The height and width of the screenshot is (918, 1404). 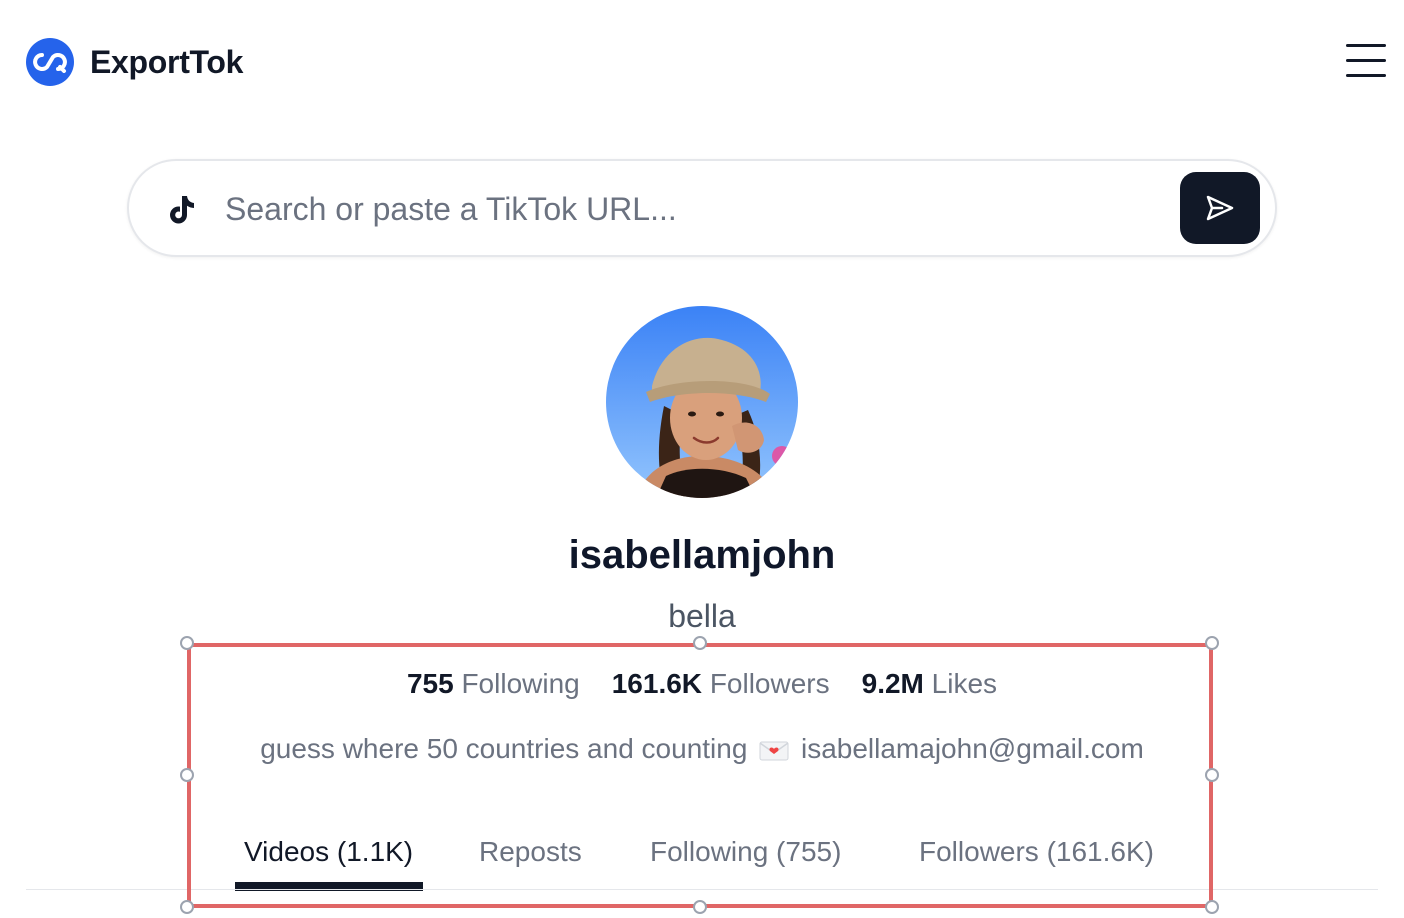 I want to click on resize-handle-left, so click(x=187, y=775).